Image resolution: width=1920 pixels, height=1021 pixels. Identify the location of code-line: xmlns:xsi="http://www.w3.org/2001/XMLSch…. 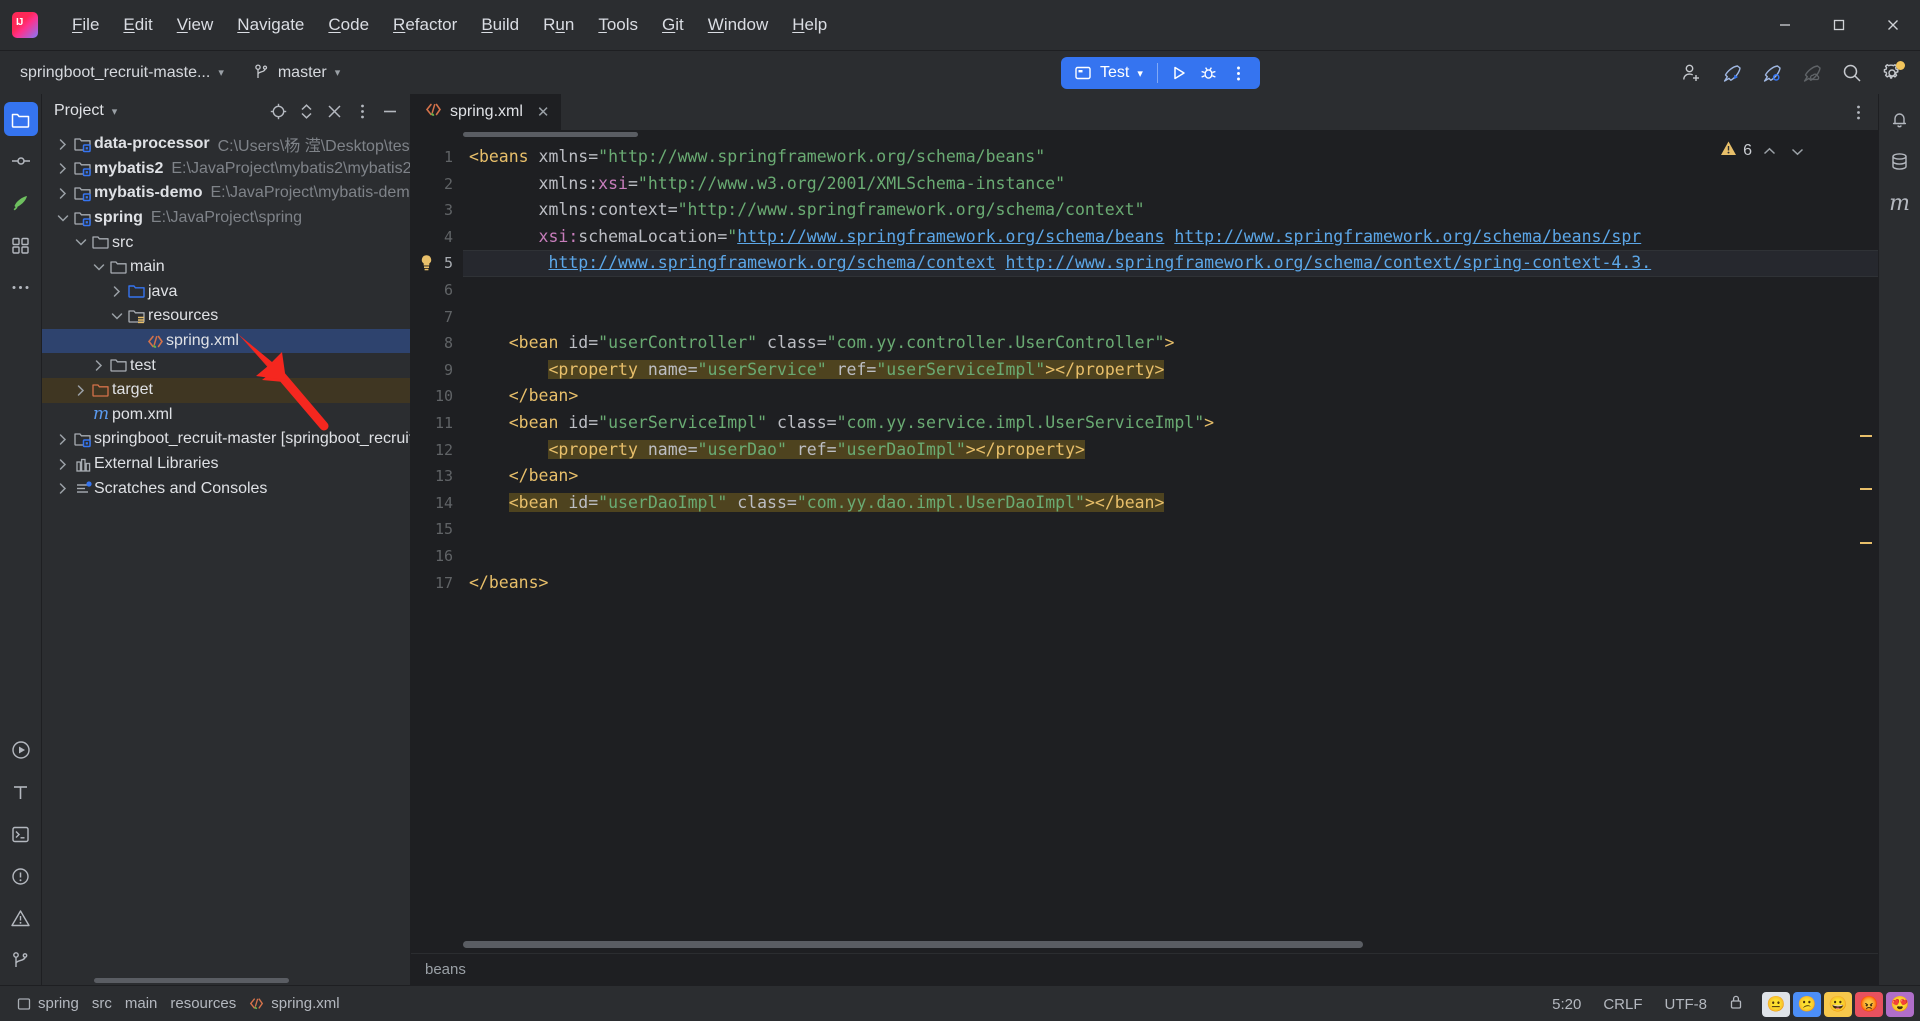
(1170, 184).